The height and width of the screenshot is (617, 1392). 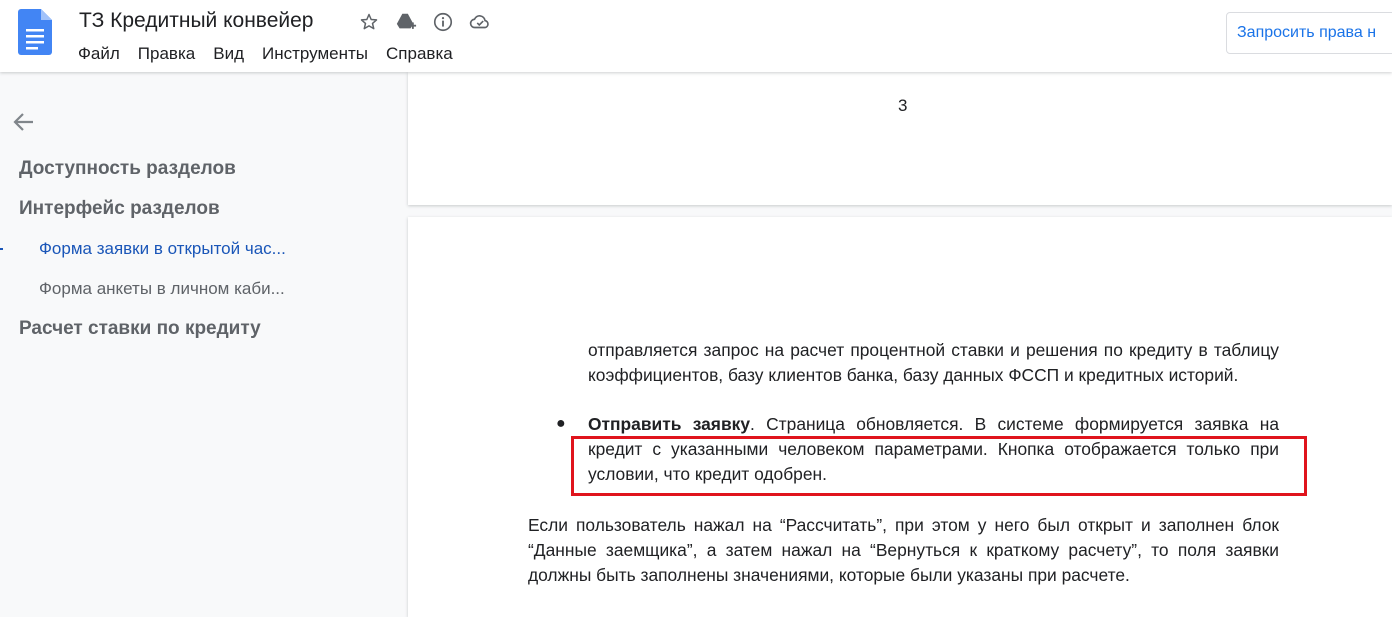 I want to click on menu-bar: Файл Правка Вид Инструменты Справка, so click(x=274, y=54).